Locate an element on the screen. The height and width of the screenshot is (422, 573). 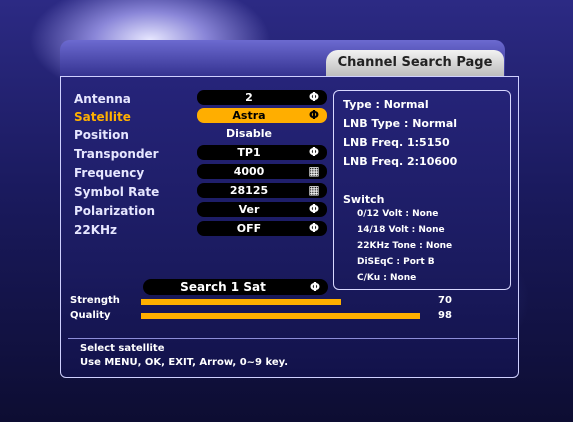
divider is located at coordinates (292, 338).